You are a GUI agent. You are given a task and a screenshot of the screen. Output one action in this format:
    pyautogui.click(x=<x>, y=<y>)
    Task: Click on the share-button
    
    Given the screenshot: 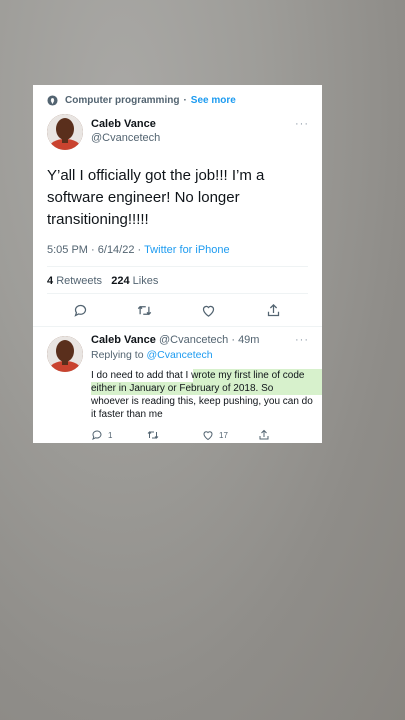 What is the action you would take?
    pyautogui.click(x=273, y=310)
    